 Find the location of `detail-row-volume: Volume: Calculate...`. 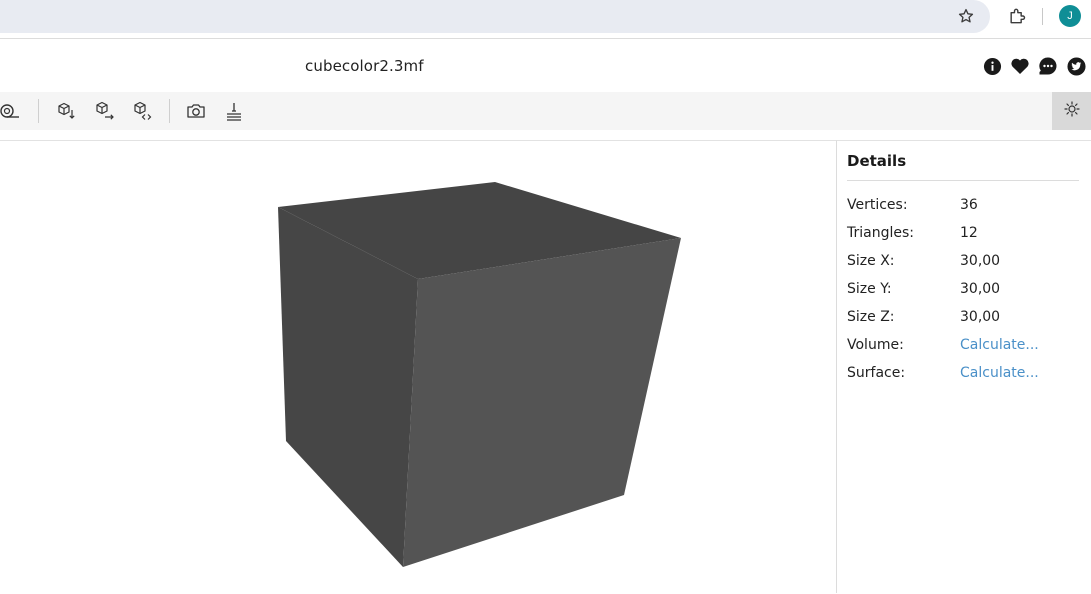

detail-row-volume: Volume: Calculate... is located at coordinates (967, 351).